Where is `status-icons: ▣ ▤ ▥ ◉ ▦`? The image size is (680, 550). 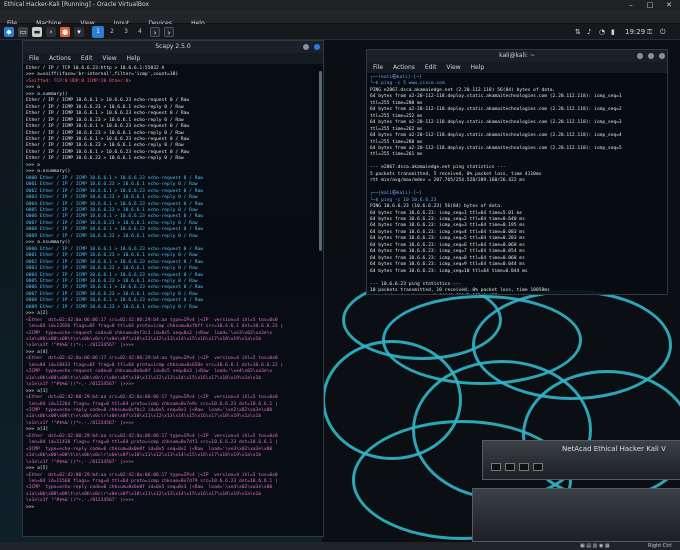 status-icons: ▣ ▤ ▥ ◉ ▦ is located at coordinates (595, 546).